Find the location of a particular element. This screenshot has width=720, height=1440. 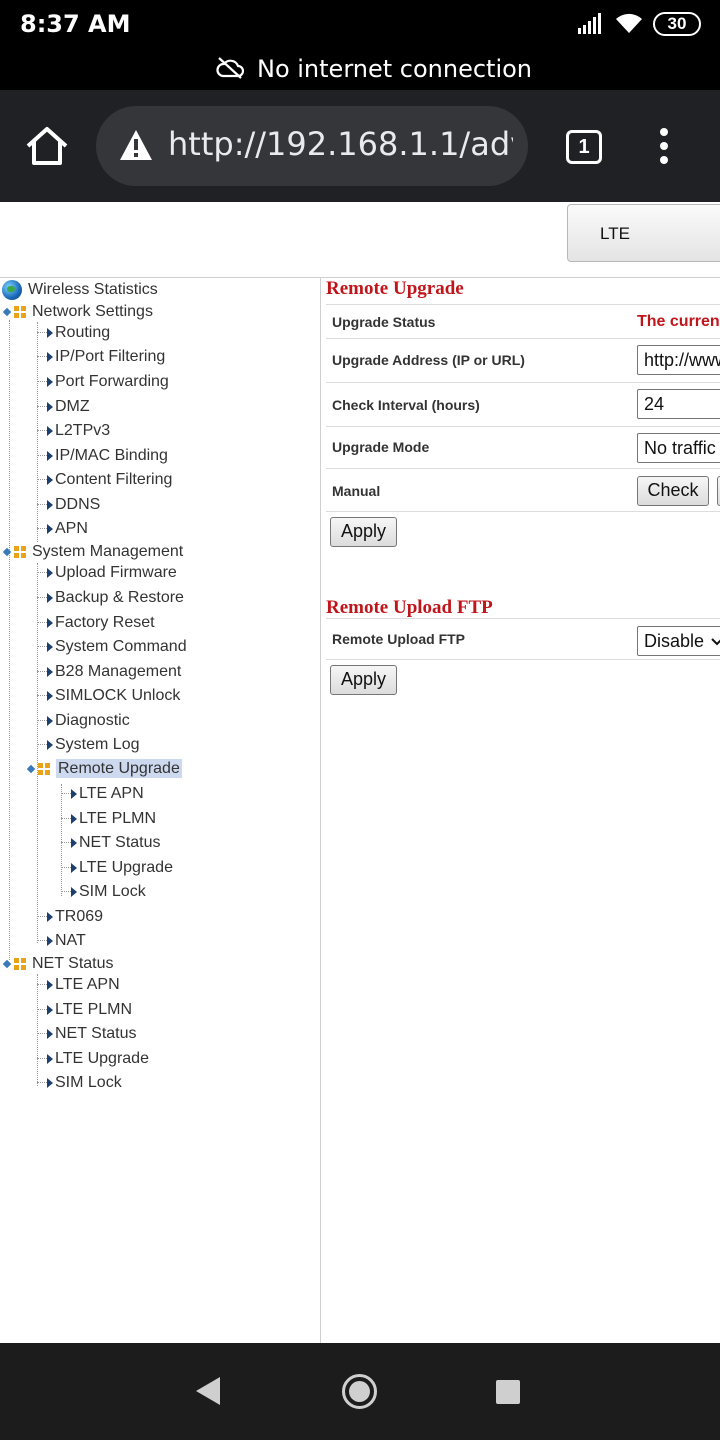

warning-icon is located at coordinates (136, 145).